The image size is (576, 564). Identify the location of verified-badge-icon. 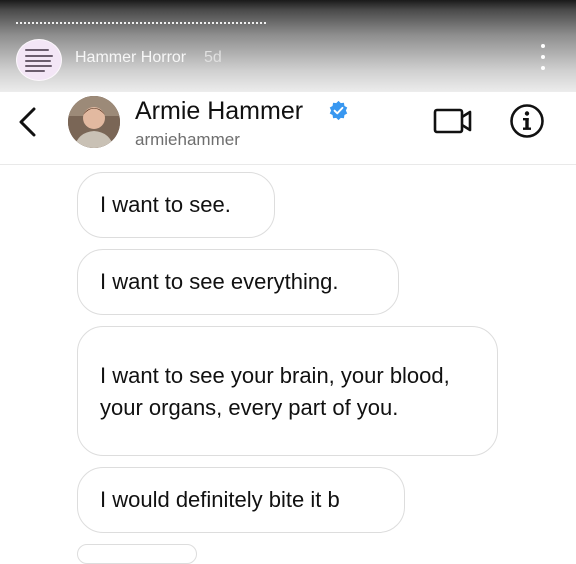
(338, 110).